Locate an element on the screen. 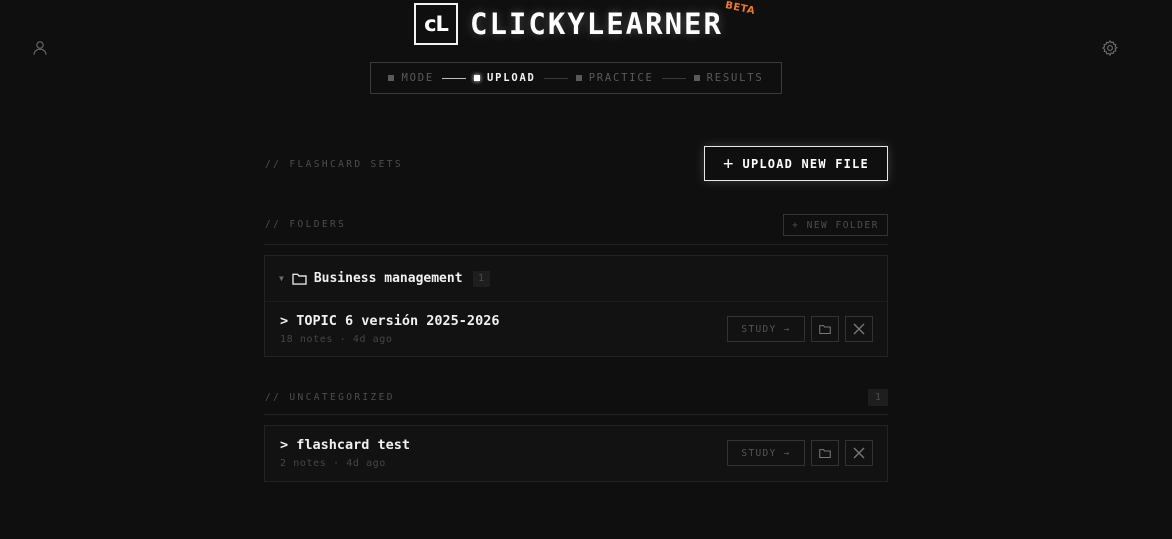 The image size is (1172, 539). folder-count-badge: 1 is located at coordinates (481, 278).